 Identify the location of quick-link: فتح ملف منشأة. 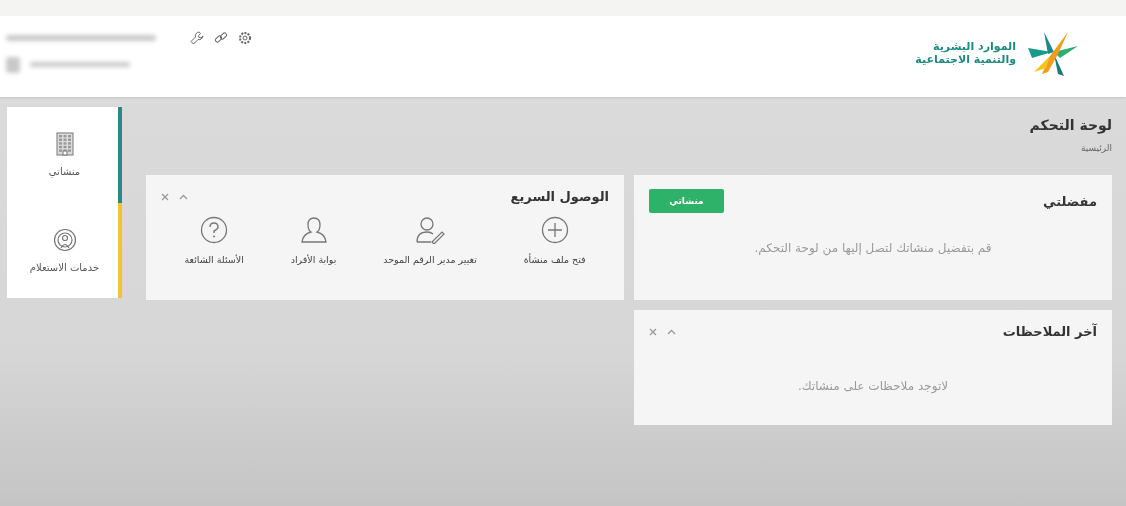
(554, 259).